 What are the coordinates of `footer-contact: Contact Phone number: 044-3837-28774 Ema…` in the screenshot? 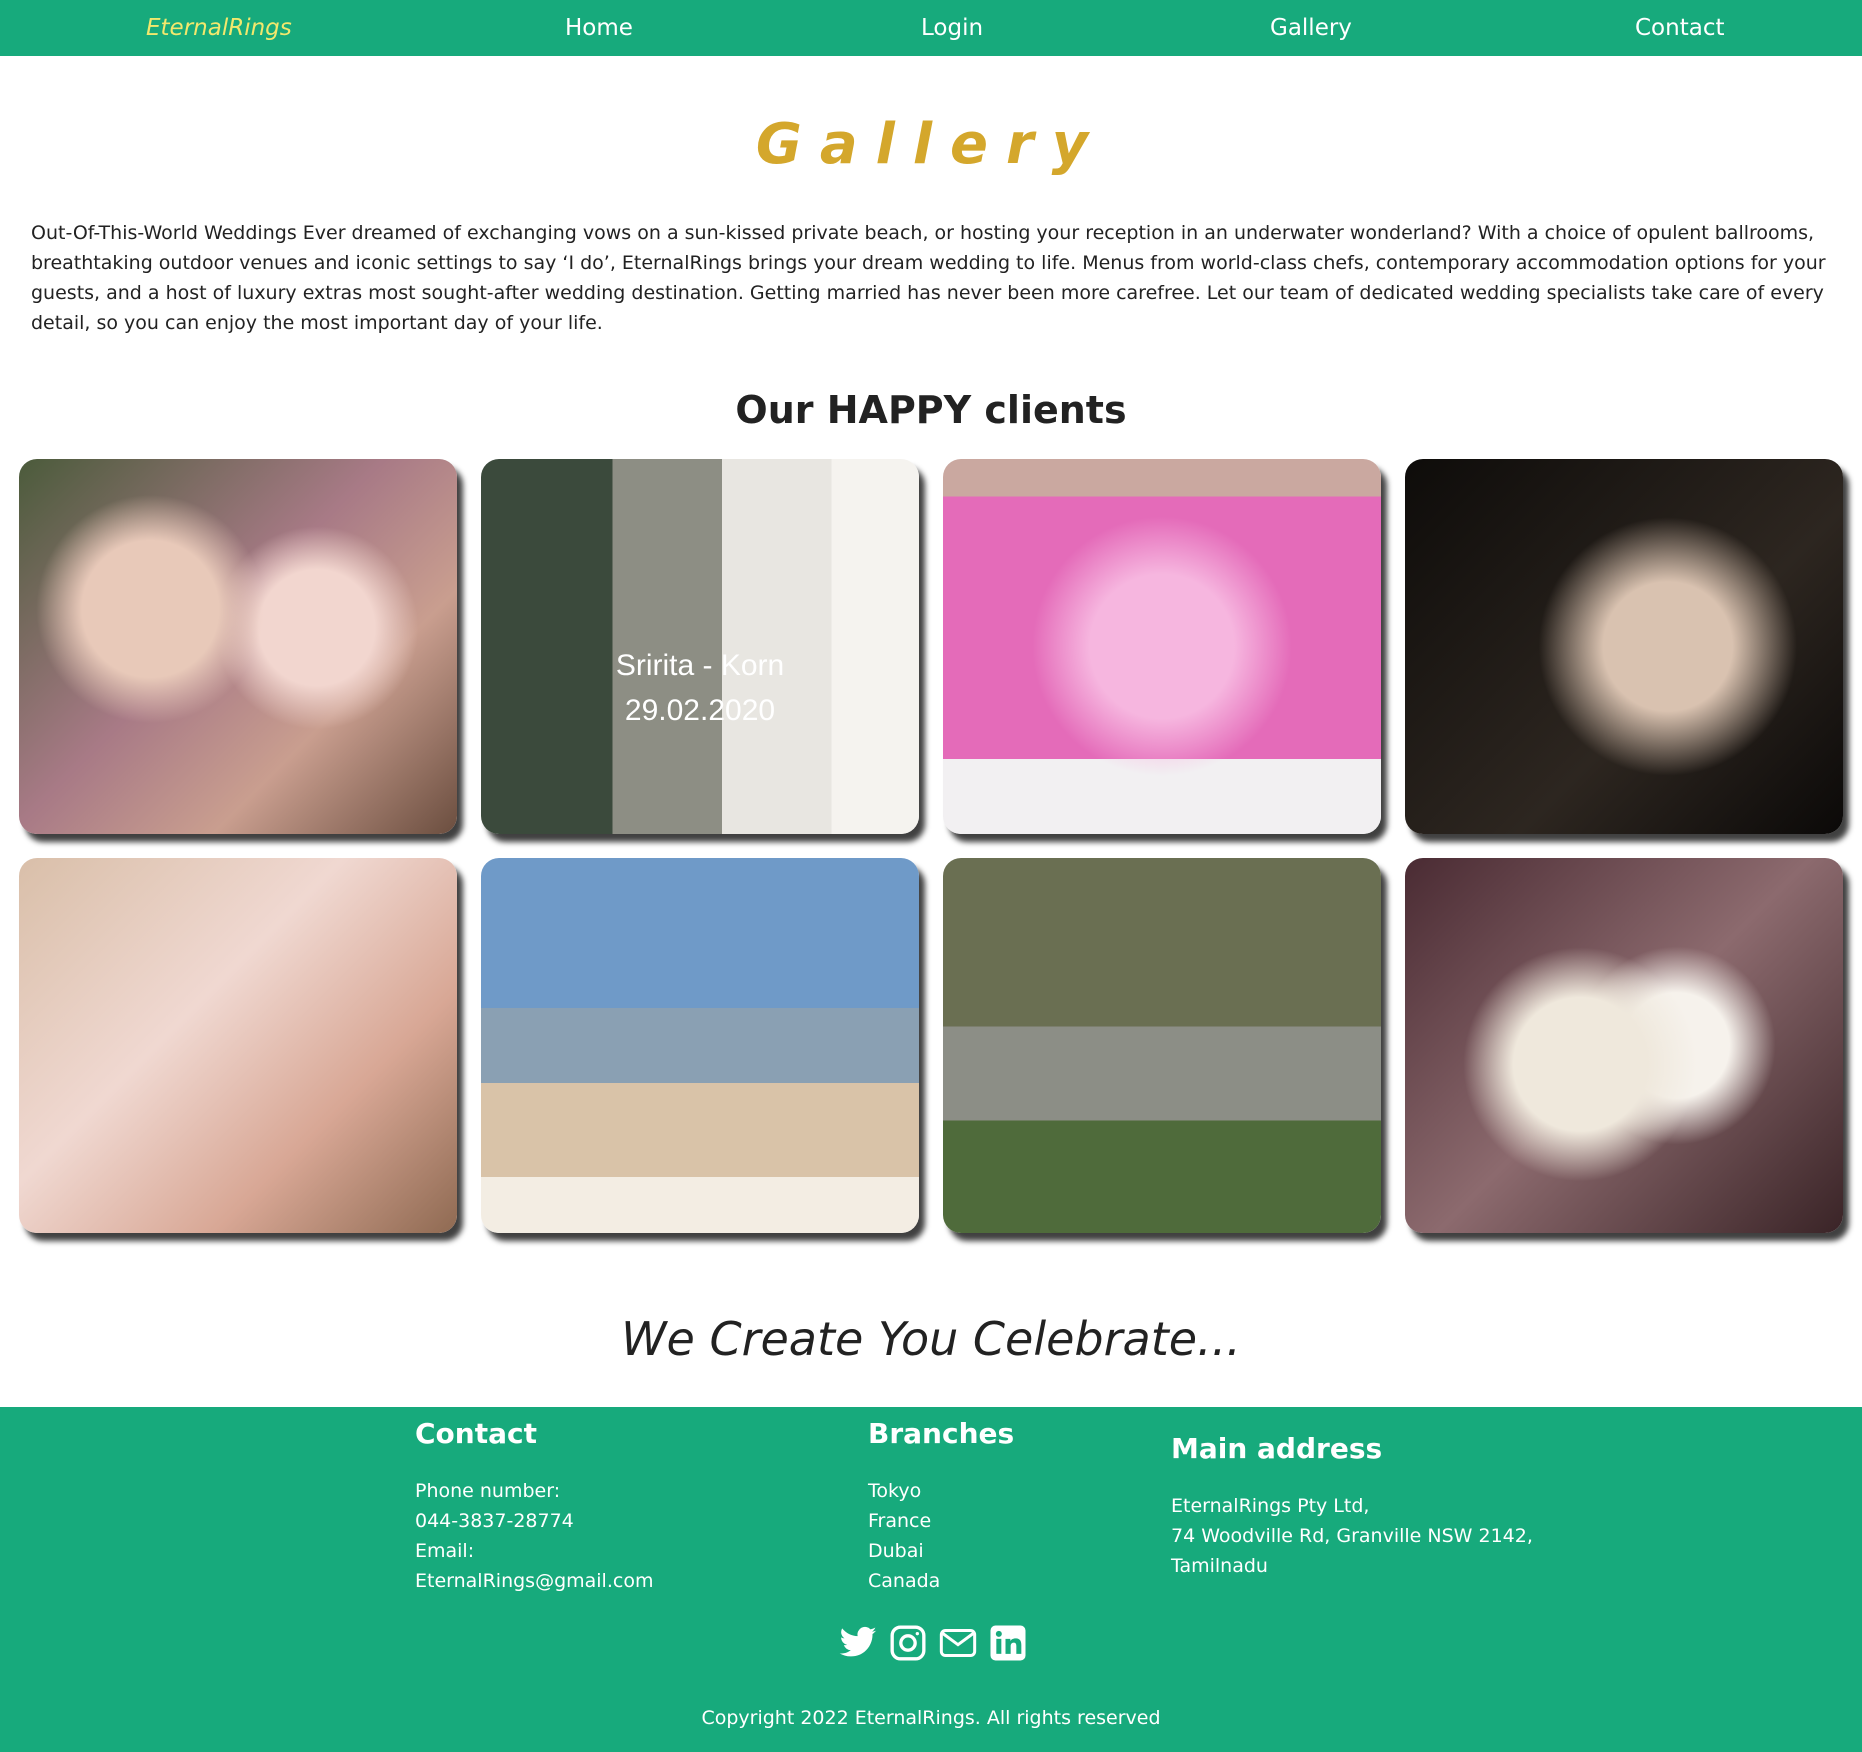 It's located at (534, 1506).